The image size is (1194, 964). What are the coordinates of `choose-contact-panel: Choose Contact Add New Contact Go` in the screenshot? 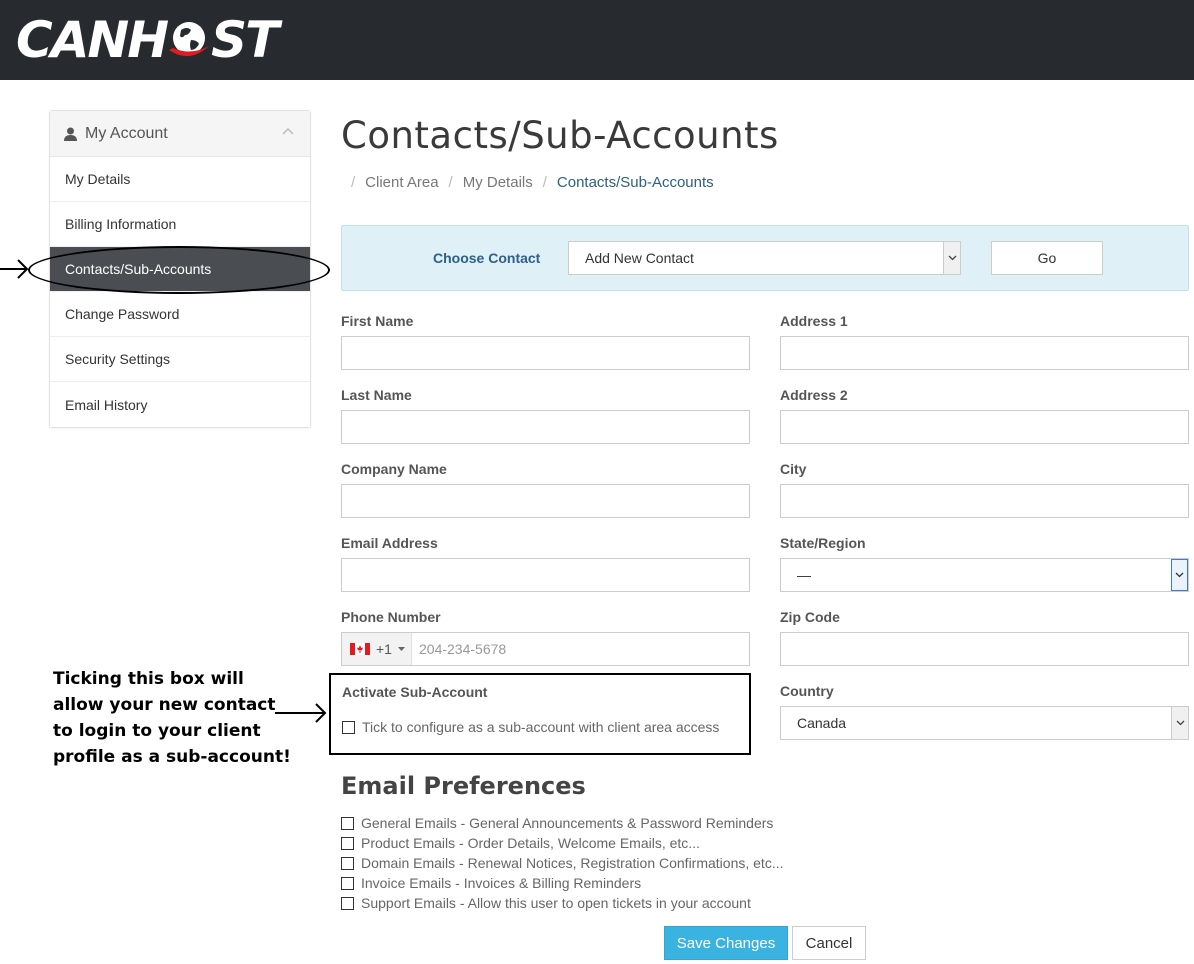 It's located at (765, 258).